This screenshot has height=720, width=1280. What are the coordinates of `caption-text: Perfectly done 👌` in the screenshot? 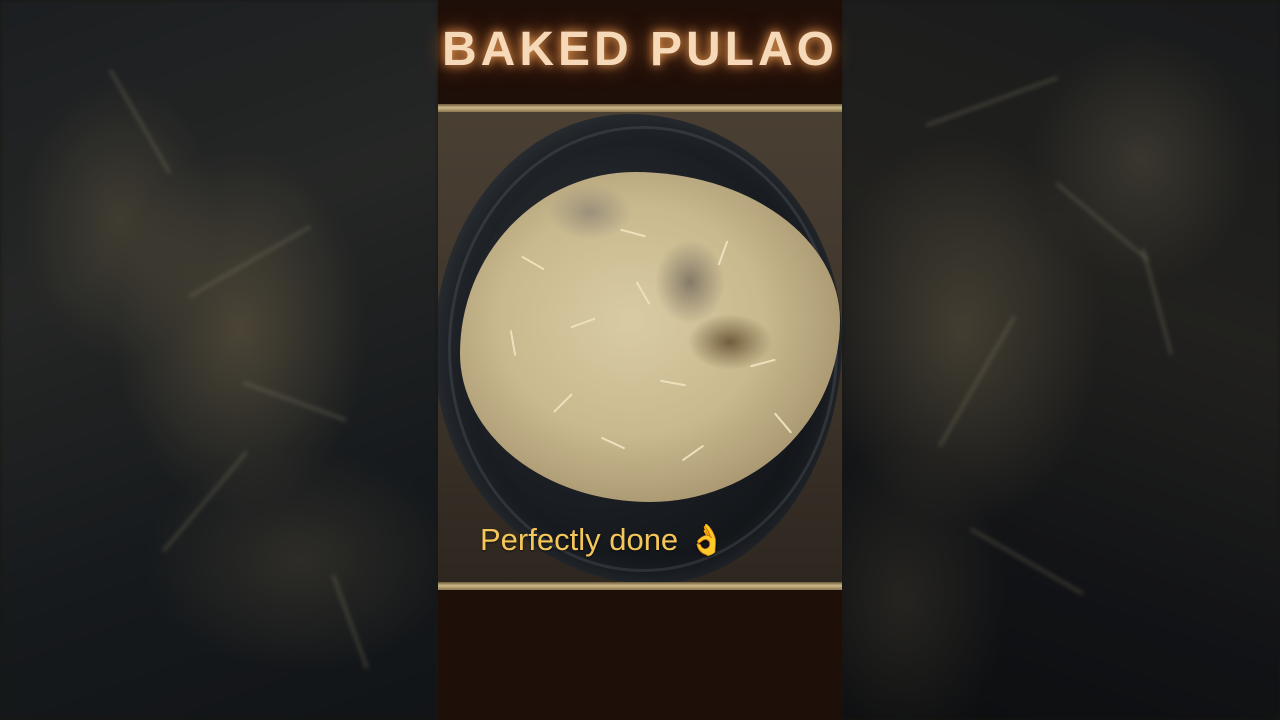 It's located at (603, 540).